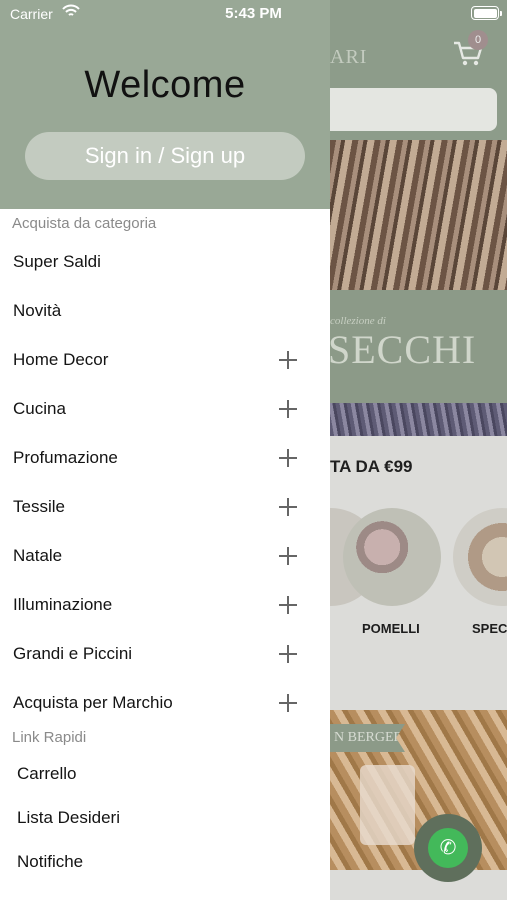 The image size is (507, 900). Describe the element at coordinates (50, 861) in the screenshot. I see `quick-link-label: Notifiche` at that location.